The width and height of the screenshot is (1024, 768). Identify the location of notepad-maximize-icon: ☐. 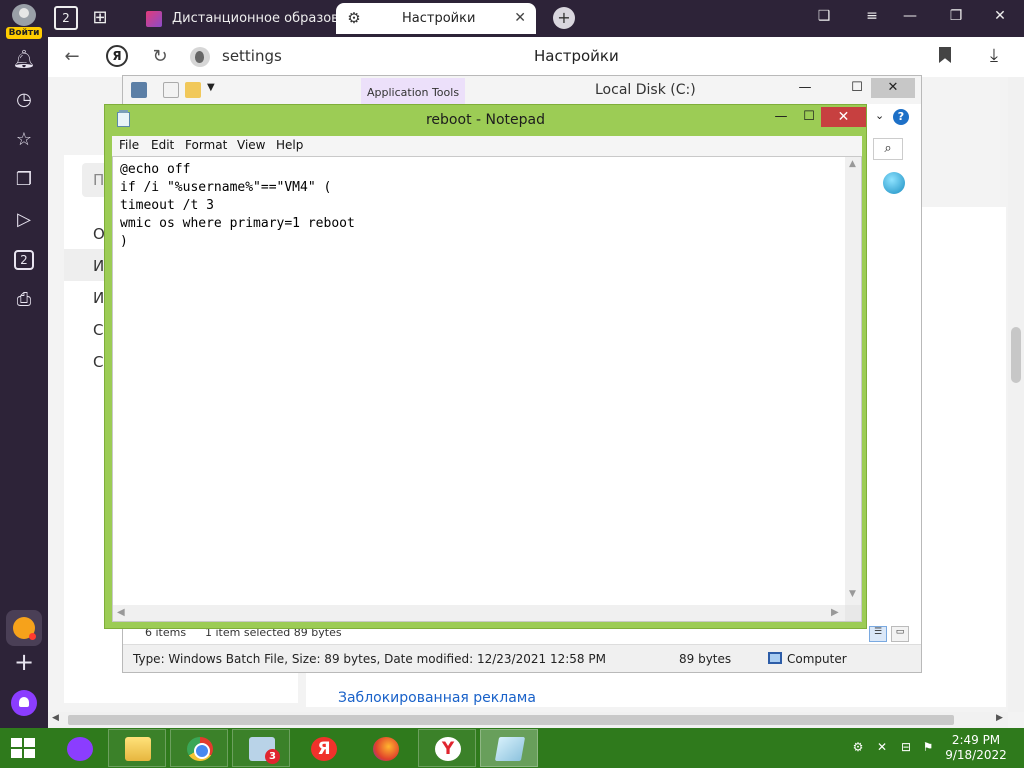
(809, 117).